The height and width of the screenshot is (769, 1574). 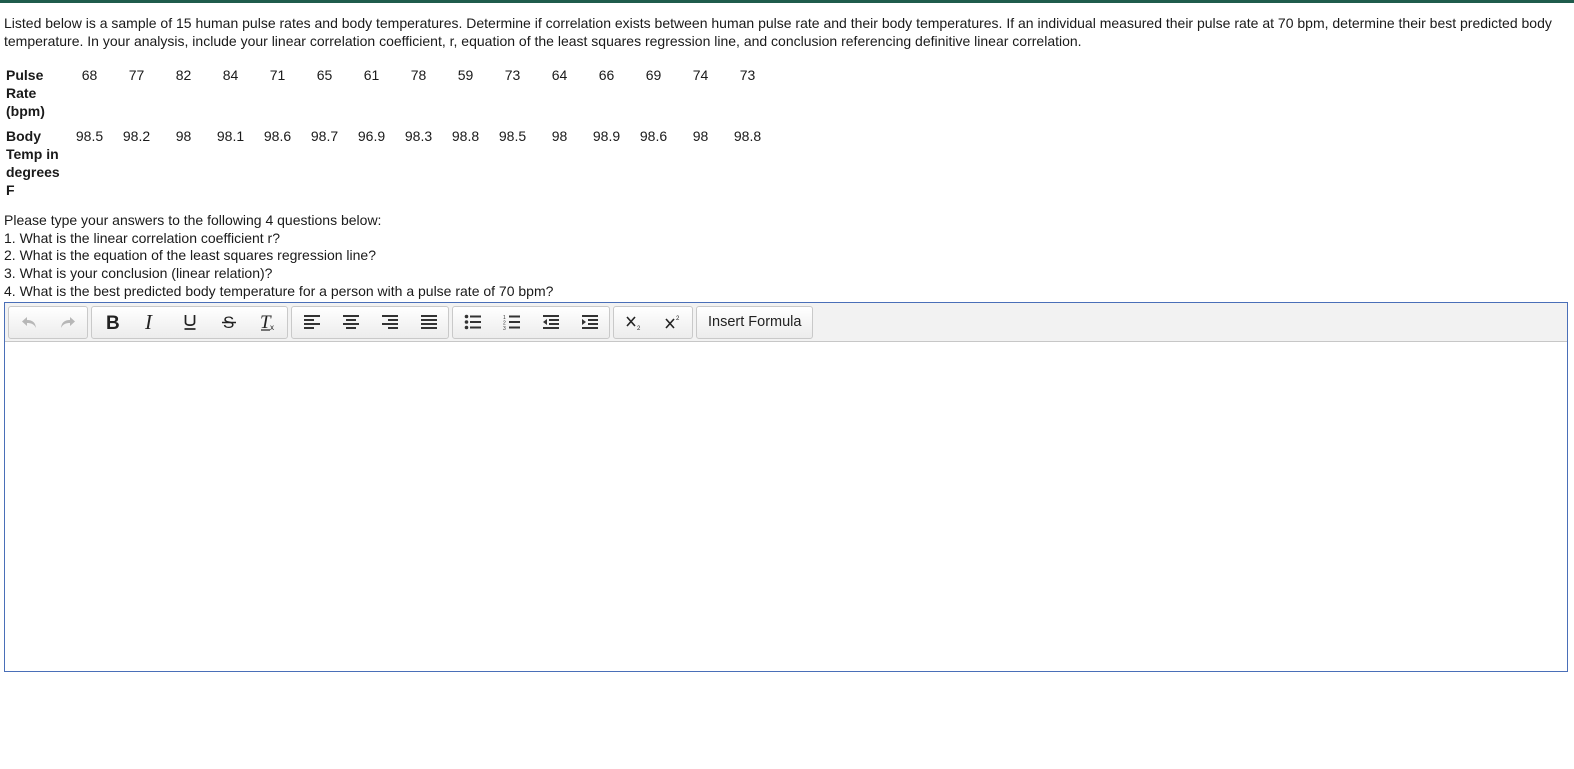 What do you see at coordinates (230, 75) in the screenshot?
I see `table-cell: 84` at bounding box center [230, 75].